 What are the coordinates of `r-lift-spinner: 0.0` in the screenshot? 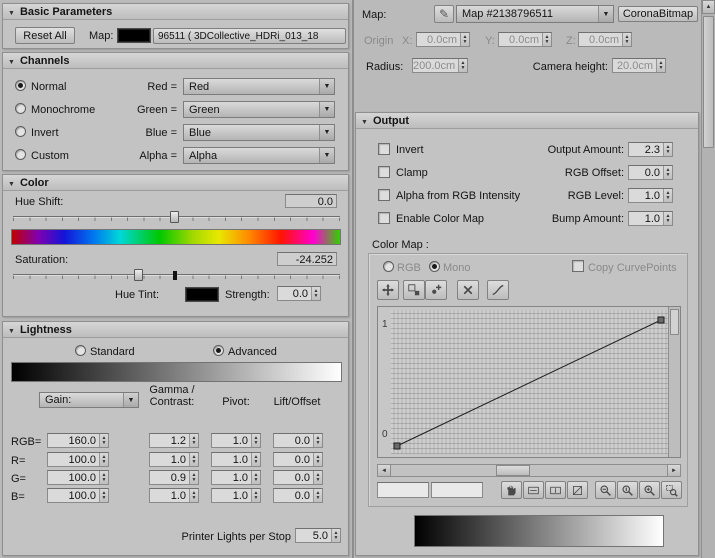 It's located at (298, 459).